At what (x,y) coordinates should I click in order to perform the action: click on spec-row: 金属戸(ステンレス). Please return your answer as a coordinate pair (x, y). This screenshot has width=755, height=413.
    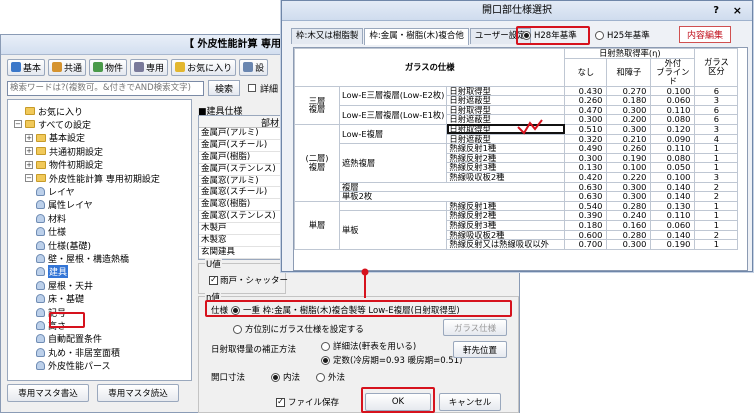
    Looking at the image, I should click on (242, 170).